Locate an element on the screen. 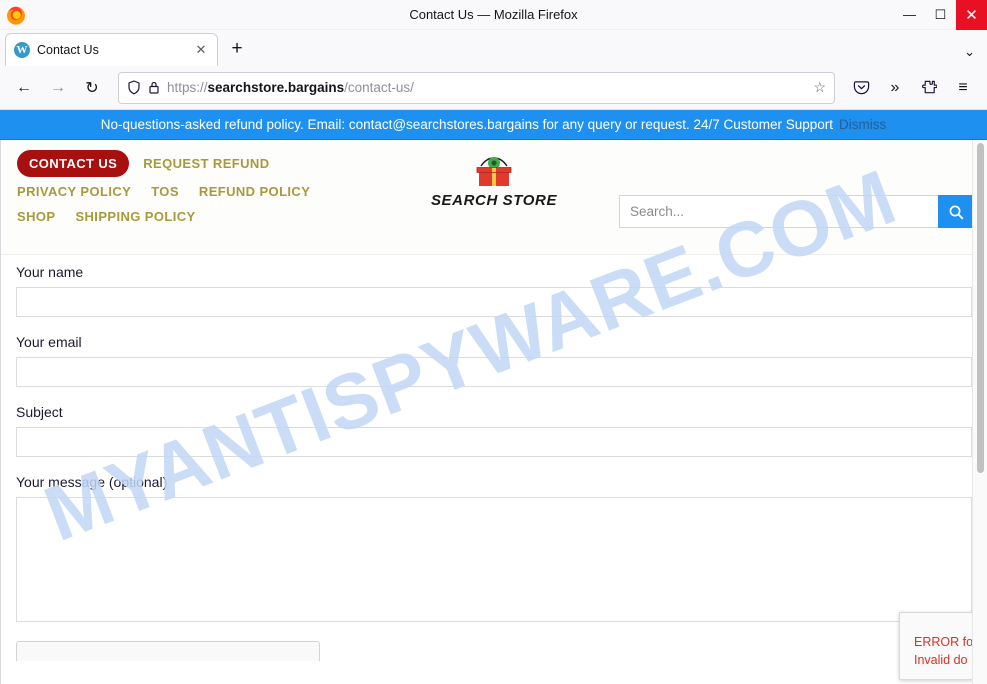  url-path: /contact-us/ is located at coordinates (379, 87).